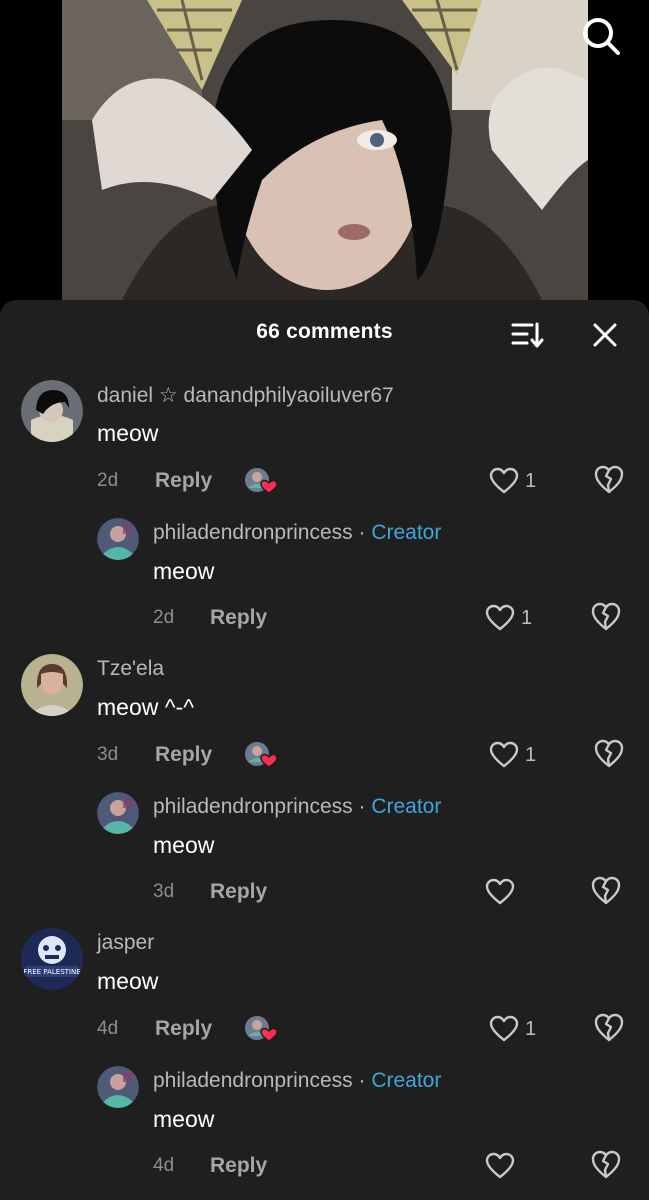 Image resolution: width=649 pixels, height=1200 pixels. I want to click on comment-timestamp: 3d, so click(108, 754).